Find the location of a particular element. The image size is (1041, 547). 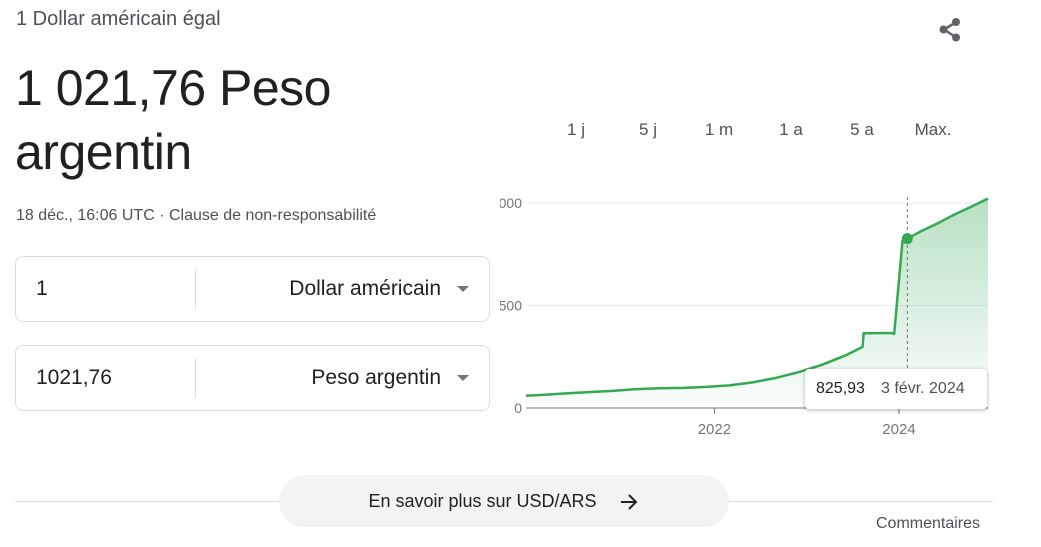

range-tab-5d: 5 j is located at coordinates (648, 130).